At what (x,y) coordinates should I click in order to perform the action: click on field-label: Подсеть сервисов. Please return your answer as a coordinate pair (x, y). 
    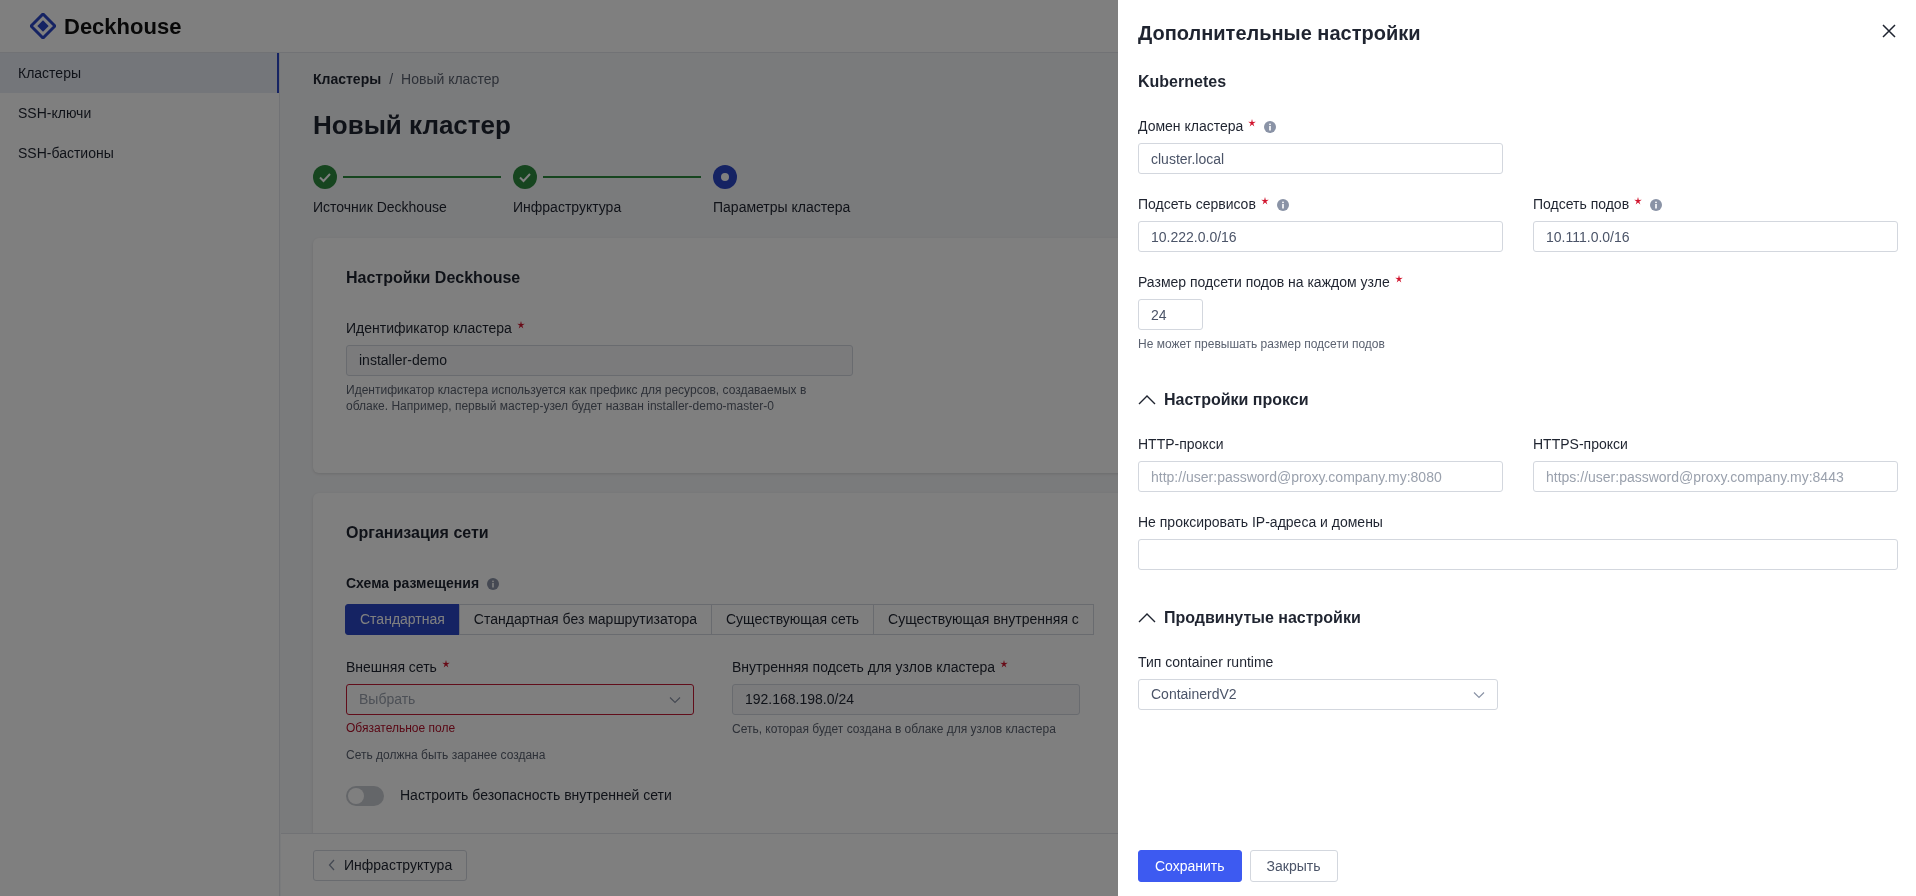
    Looking at the image, I should click on (1197, 204).